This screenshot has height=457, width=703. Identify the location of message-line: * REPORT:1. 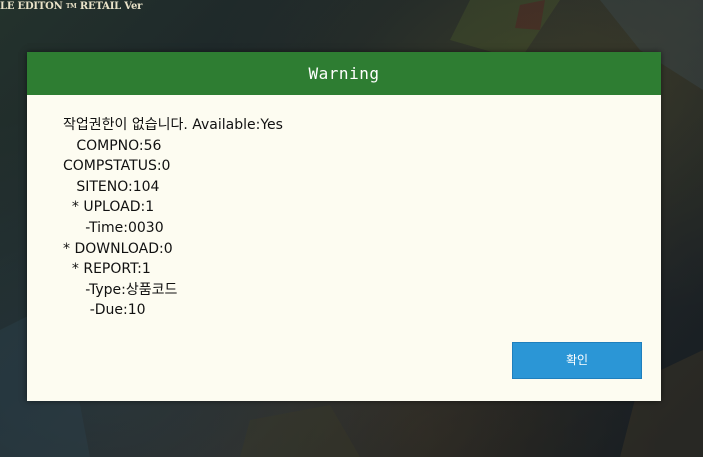
(107, 269).